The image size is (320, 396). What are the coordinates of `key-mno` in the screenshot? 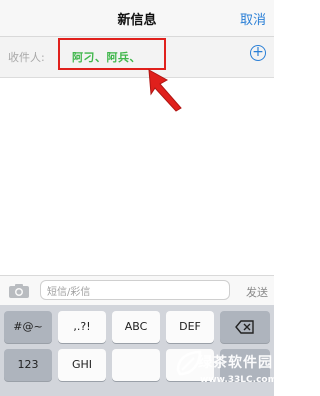 It's located at (190, 365).